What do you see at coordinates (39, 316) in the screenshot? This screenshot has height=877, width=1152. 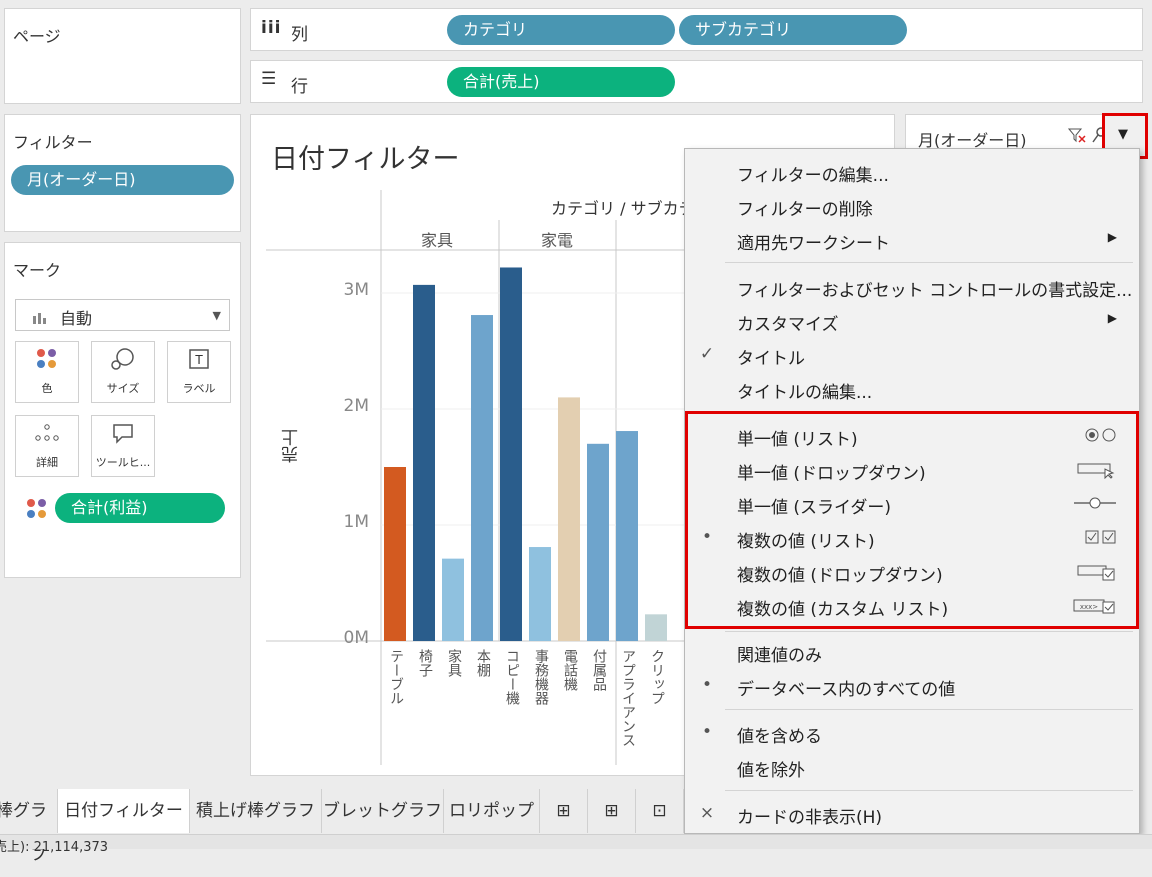 I see `bar-chart-icon` at bounding box center [39, 316].